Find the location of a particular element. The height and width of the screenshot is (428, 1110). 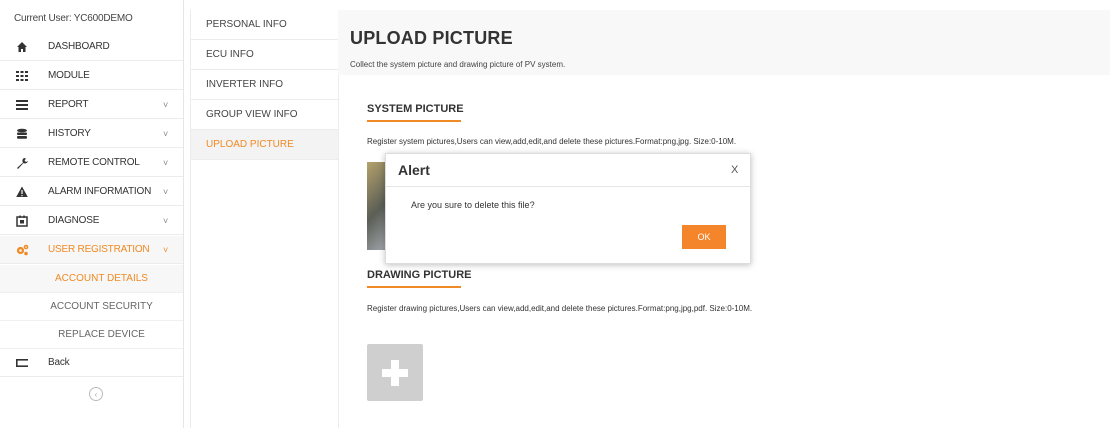

nav-module: MODULE is located at coordinates (91, 76).